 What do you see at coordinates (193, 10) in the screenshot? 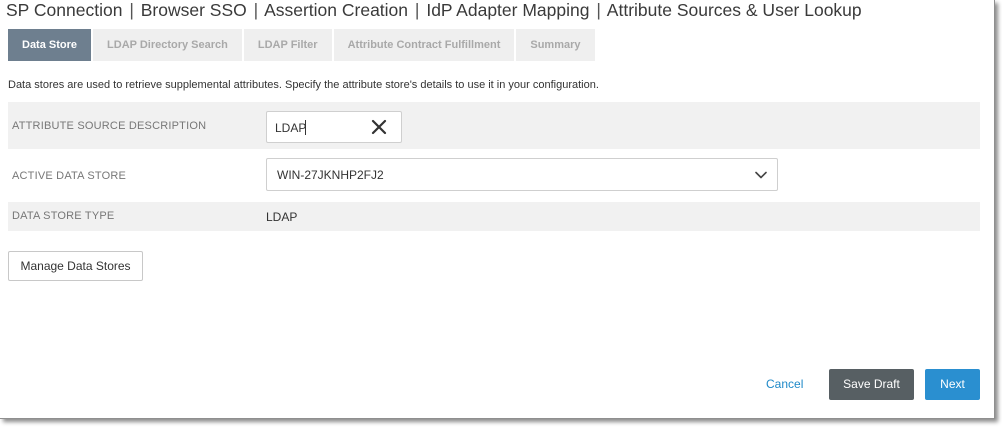
I see `breadcrumb-item-browser-sso: Browser SSO` at bounding box center [193, 10].